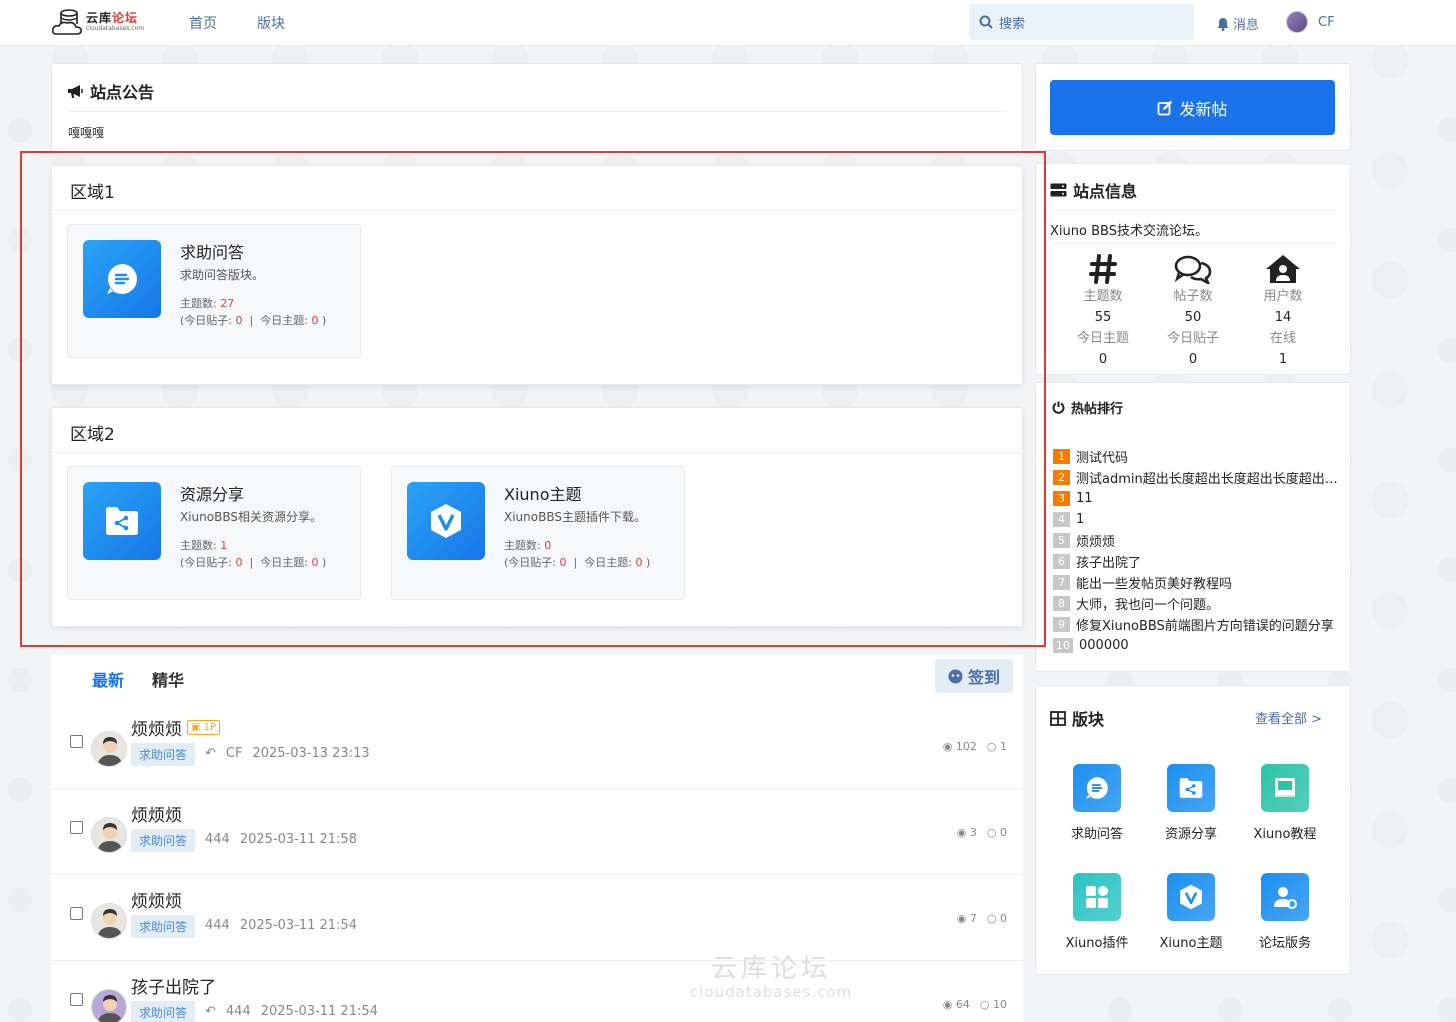 Image resolution: width=1456 pixels, height=1022 pixels. I want to click on hot-thread-title: 000000, so click(1104, 645).